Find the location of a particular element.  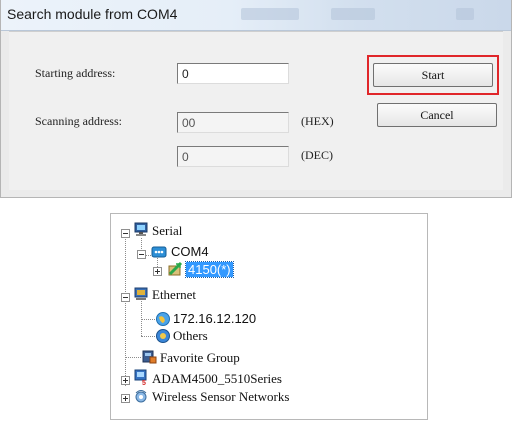

globe-icon is located at coordinates (163, 319).